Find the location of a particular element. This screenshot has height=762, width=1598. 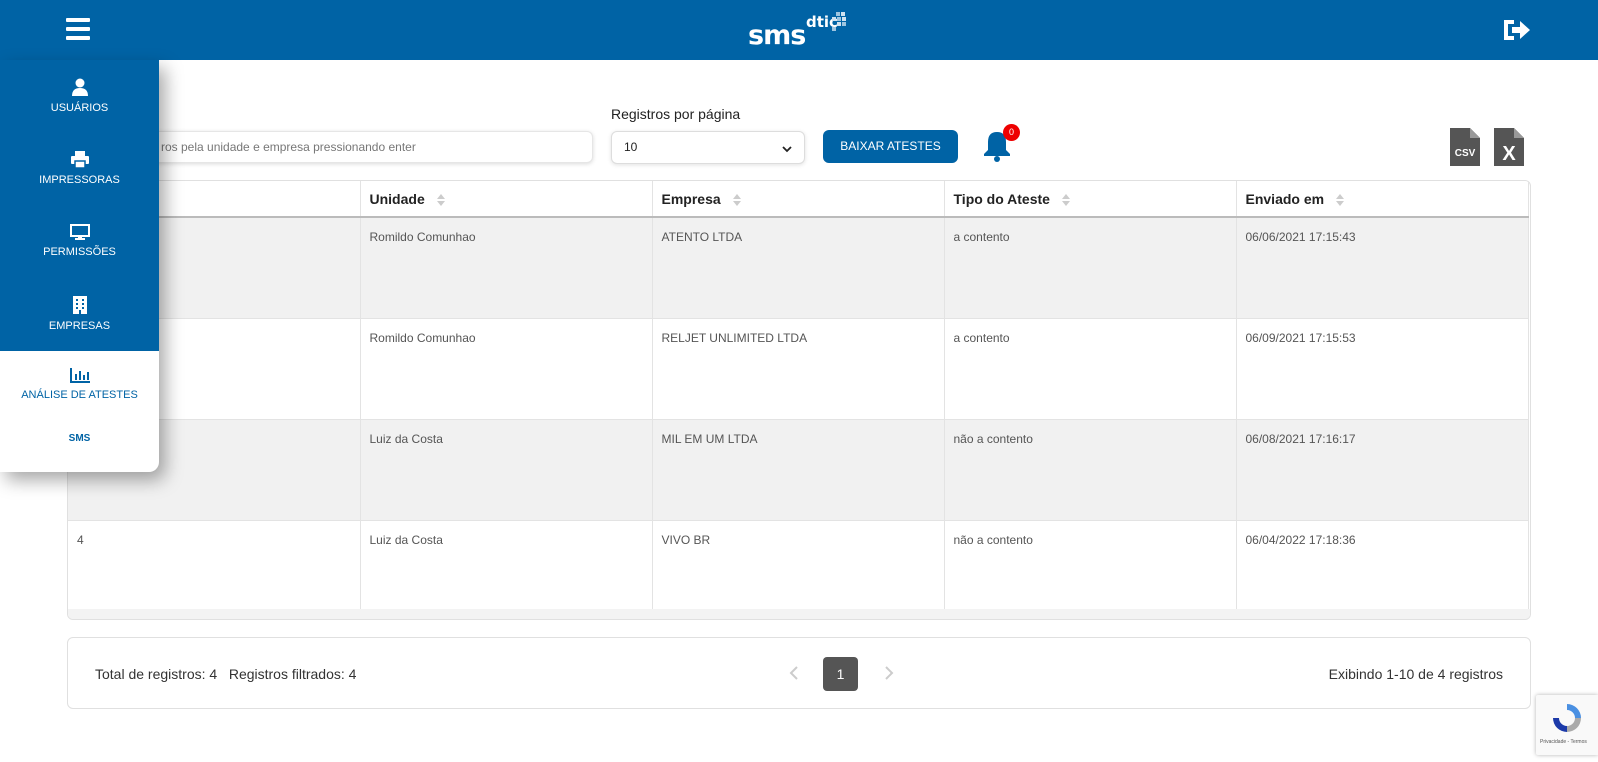

sidebar-item-permissoes: PERMISSÕES is located at coordinates (79, 241).